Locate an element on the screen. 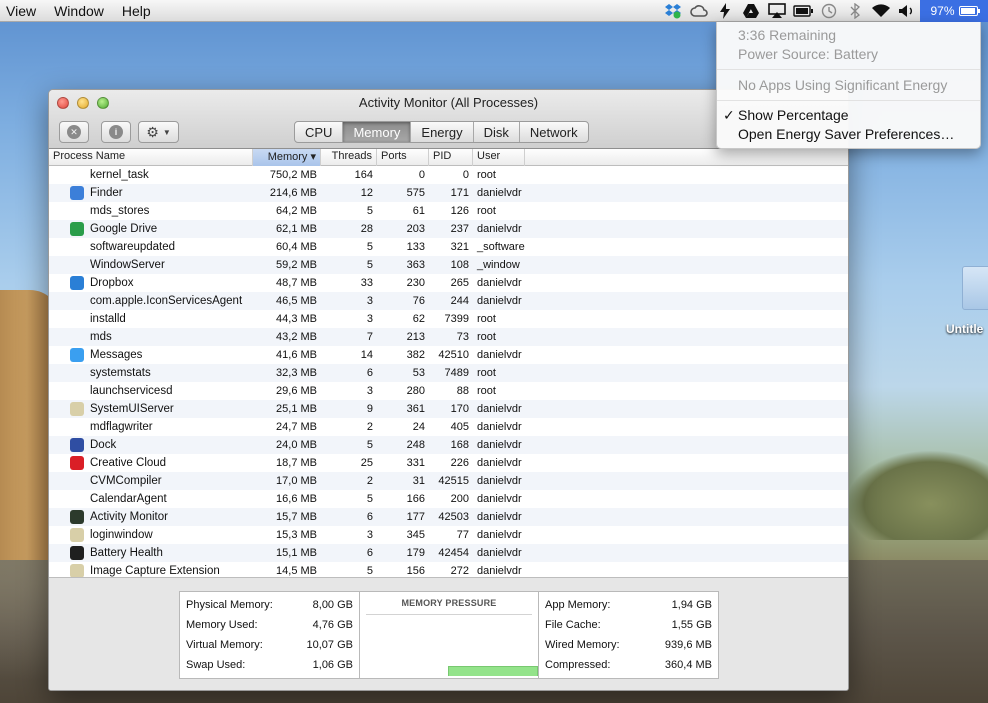 The width and height of the screenshot is (988, 703). threads-cell: 2 is located at coordinates (369, 427).